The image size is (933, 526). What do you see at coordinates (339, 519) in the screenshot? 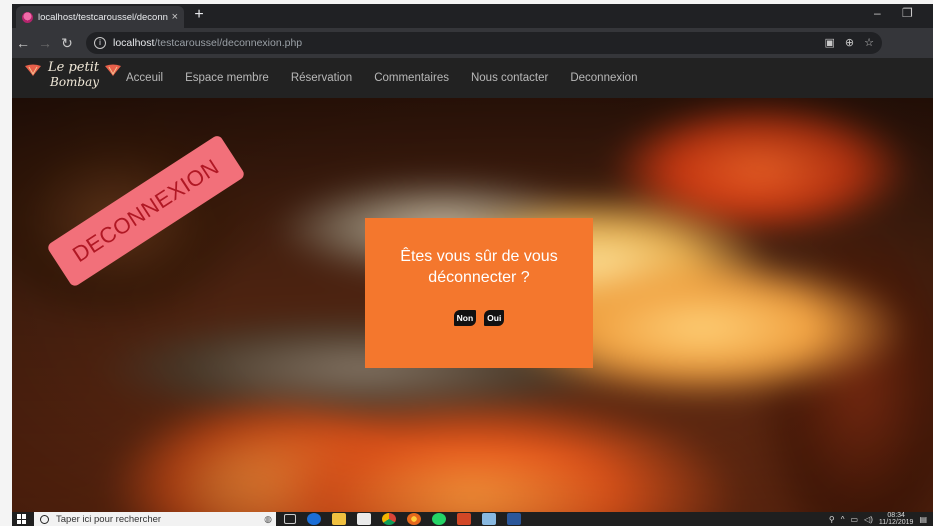
I see `file-explorer-icon` at bounding box center [339, 519].